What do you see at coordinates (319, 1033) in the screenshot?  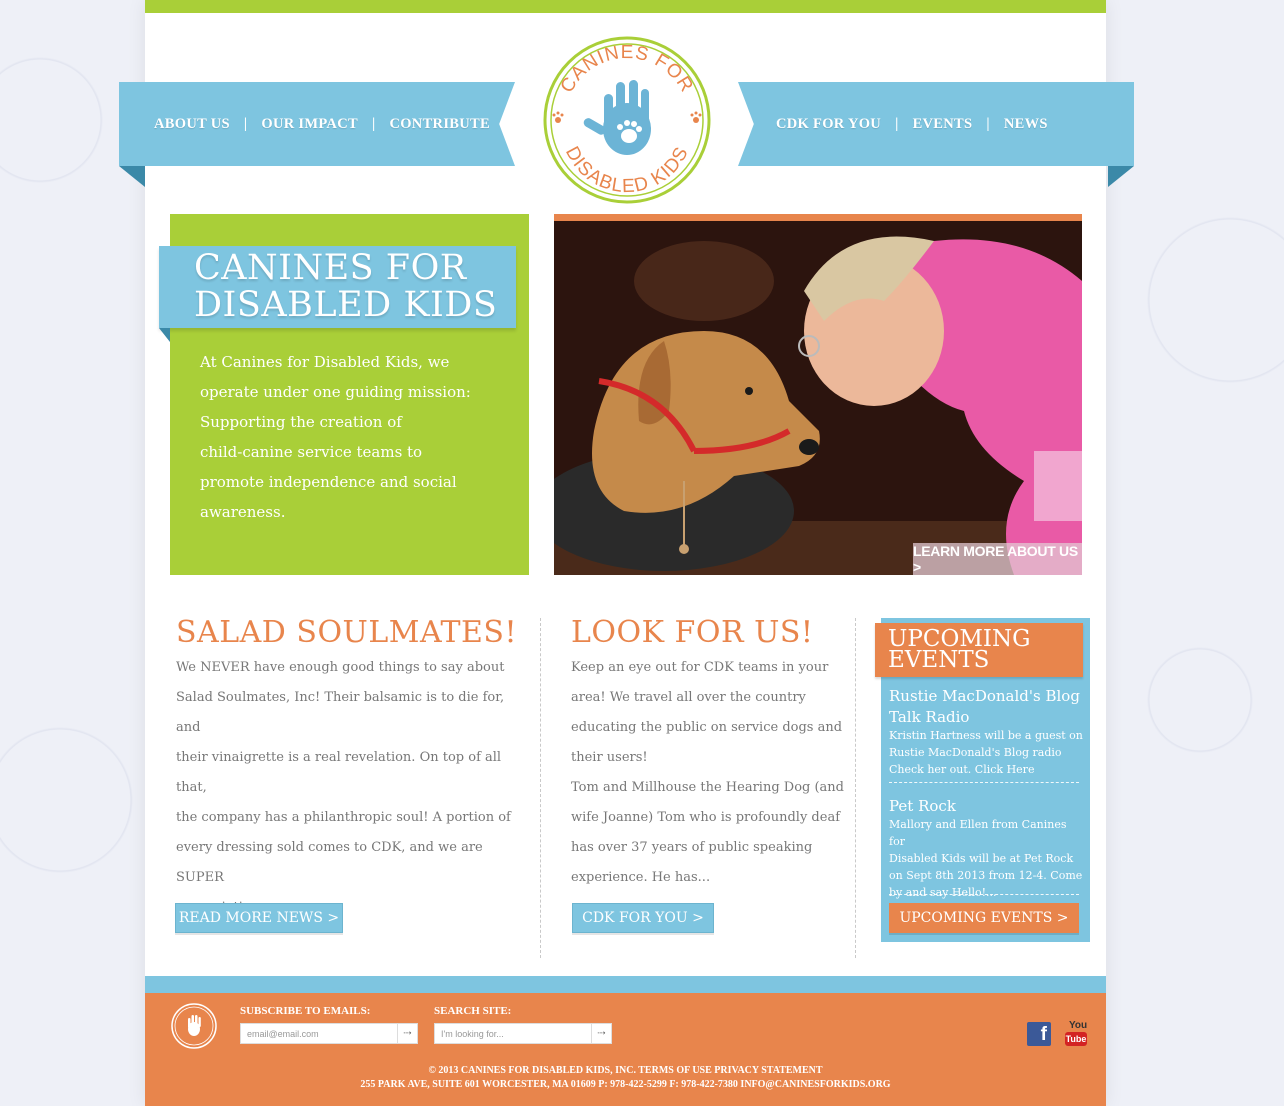 I see `email-input: email@email.com` at bounding box center [319, 1033].